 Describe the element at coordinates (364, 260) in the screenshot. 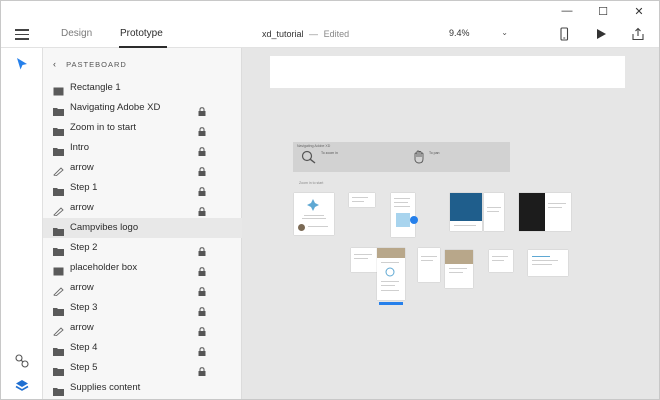

I see `step-5-artboard` at that location.